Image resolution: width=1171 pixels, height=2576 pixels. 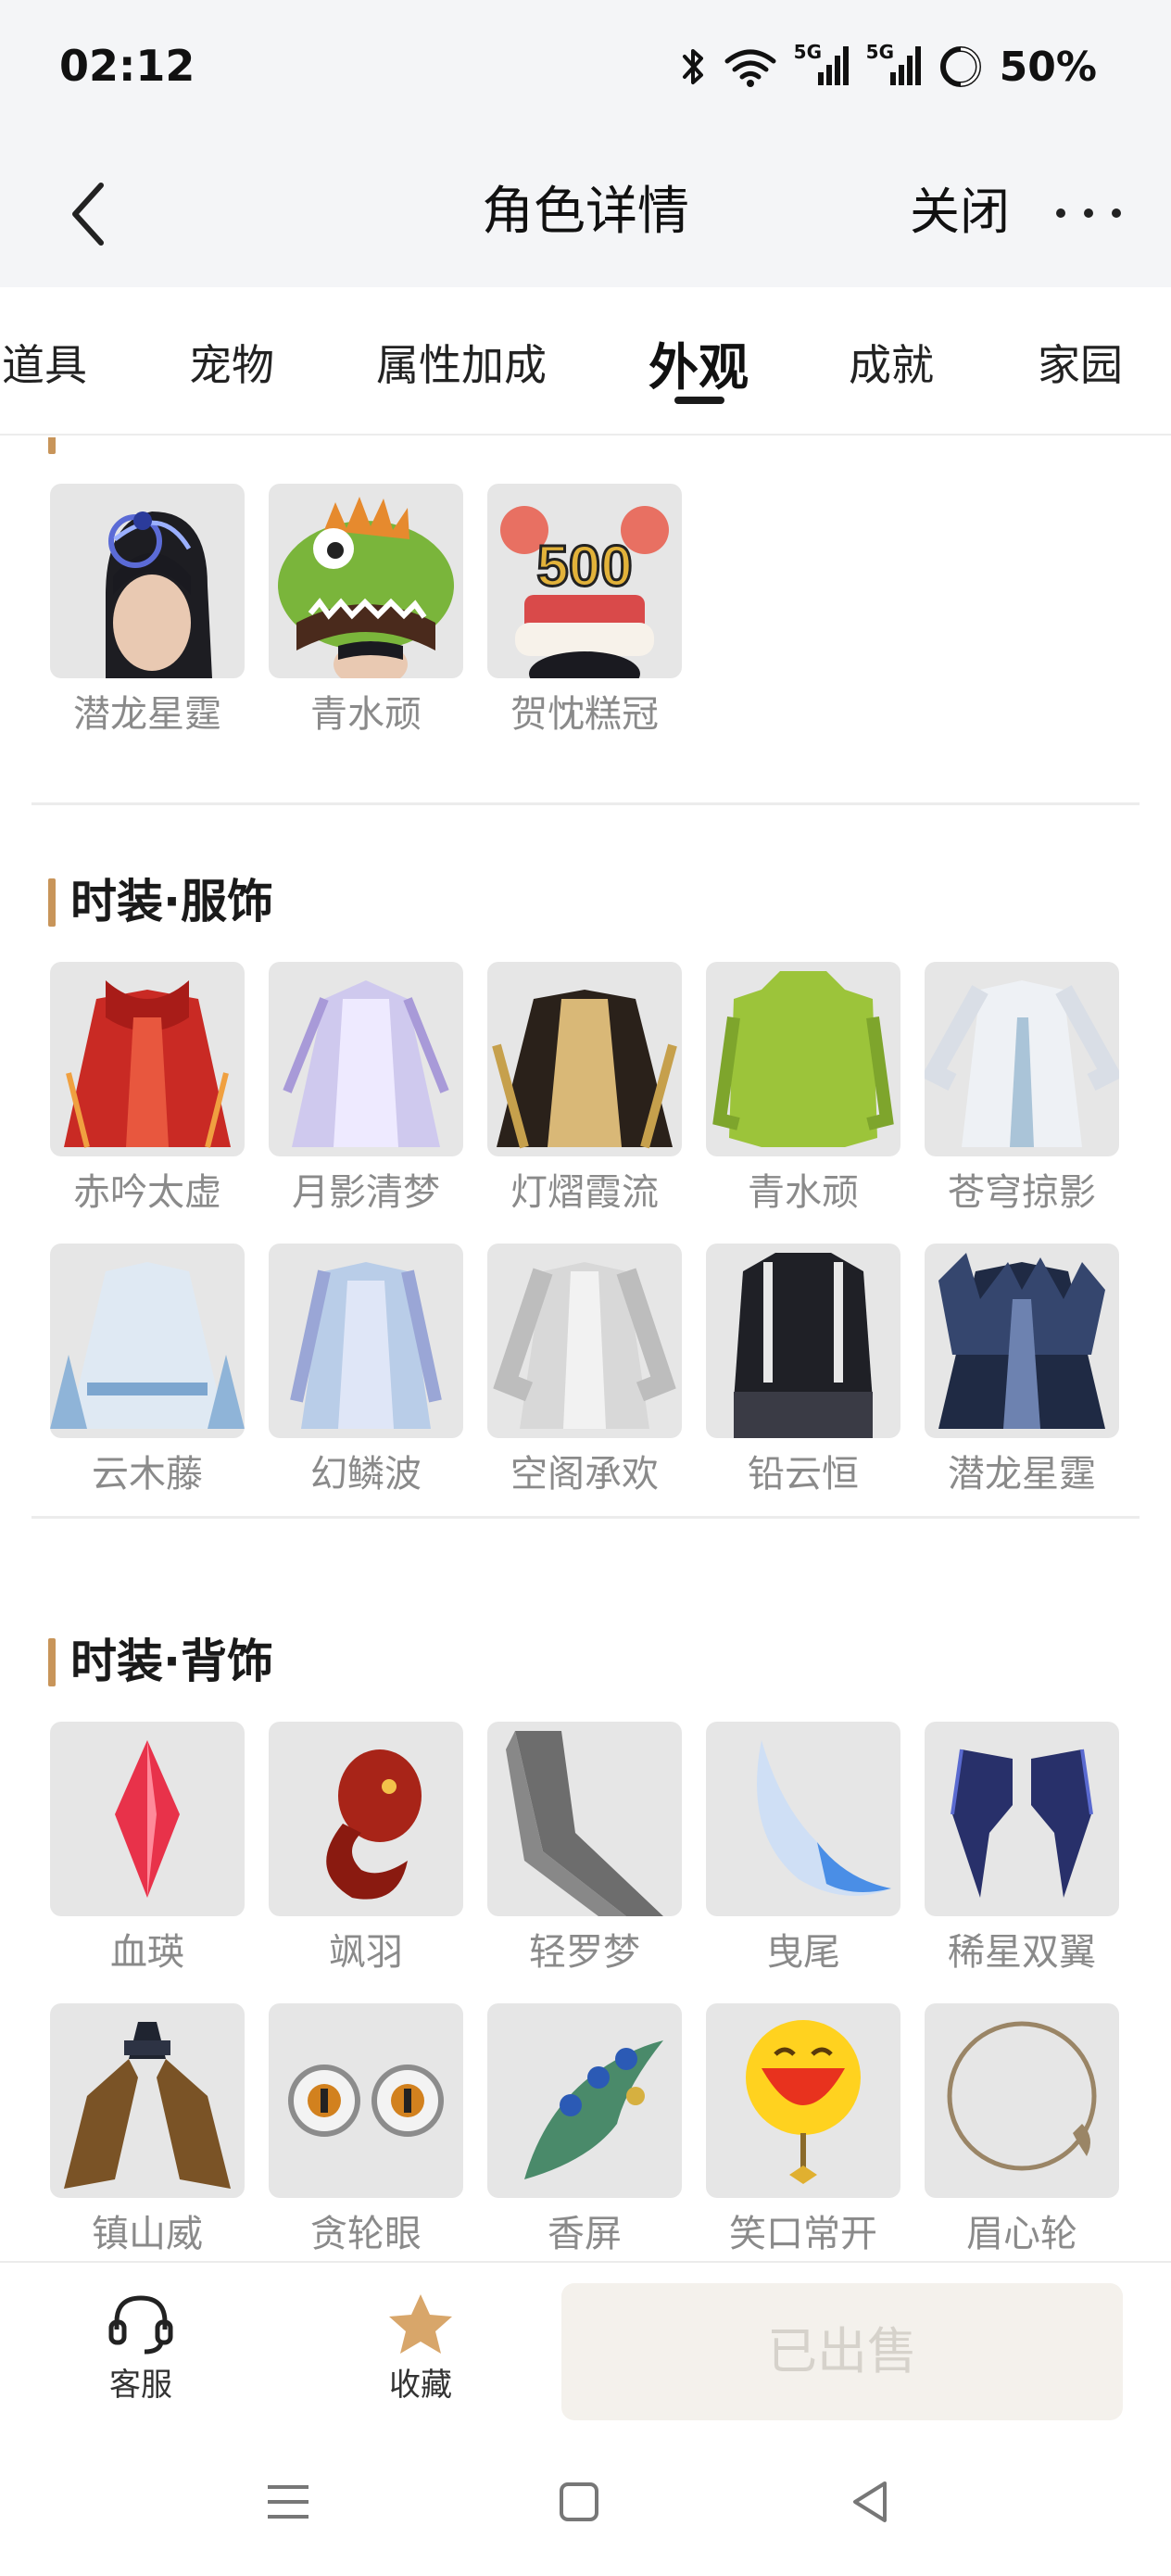 I want to click on nav-bar: 角色详情 关闭, so click(x=585, y=213).